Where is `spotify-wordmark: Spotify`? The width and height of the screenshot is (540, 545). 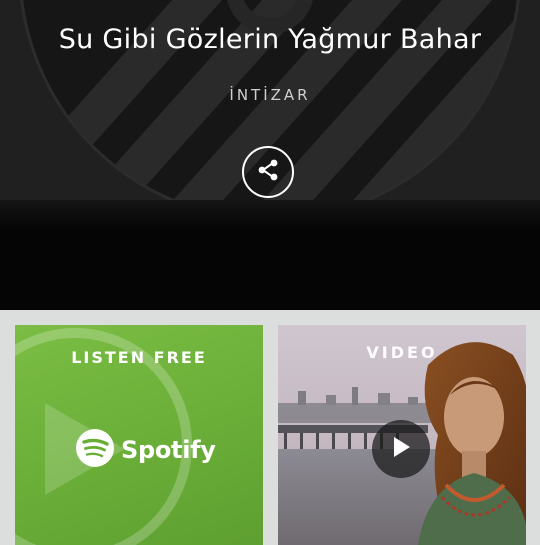
spotify-wordmark: Spotify is located at coordinates (168, 450).